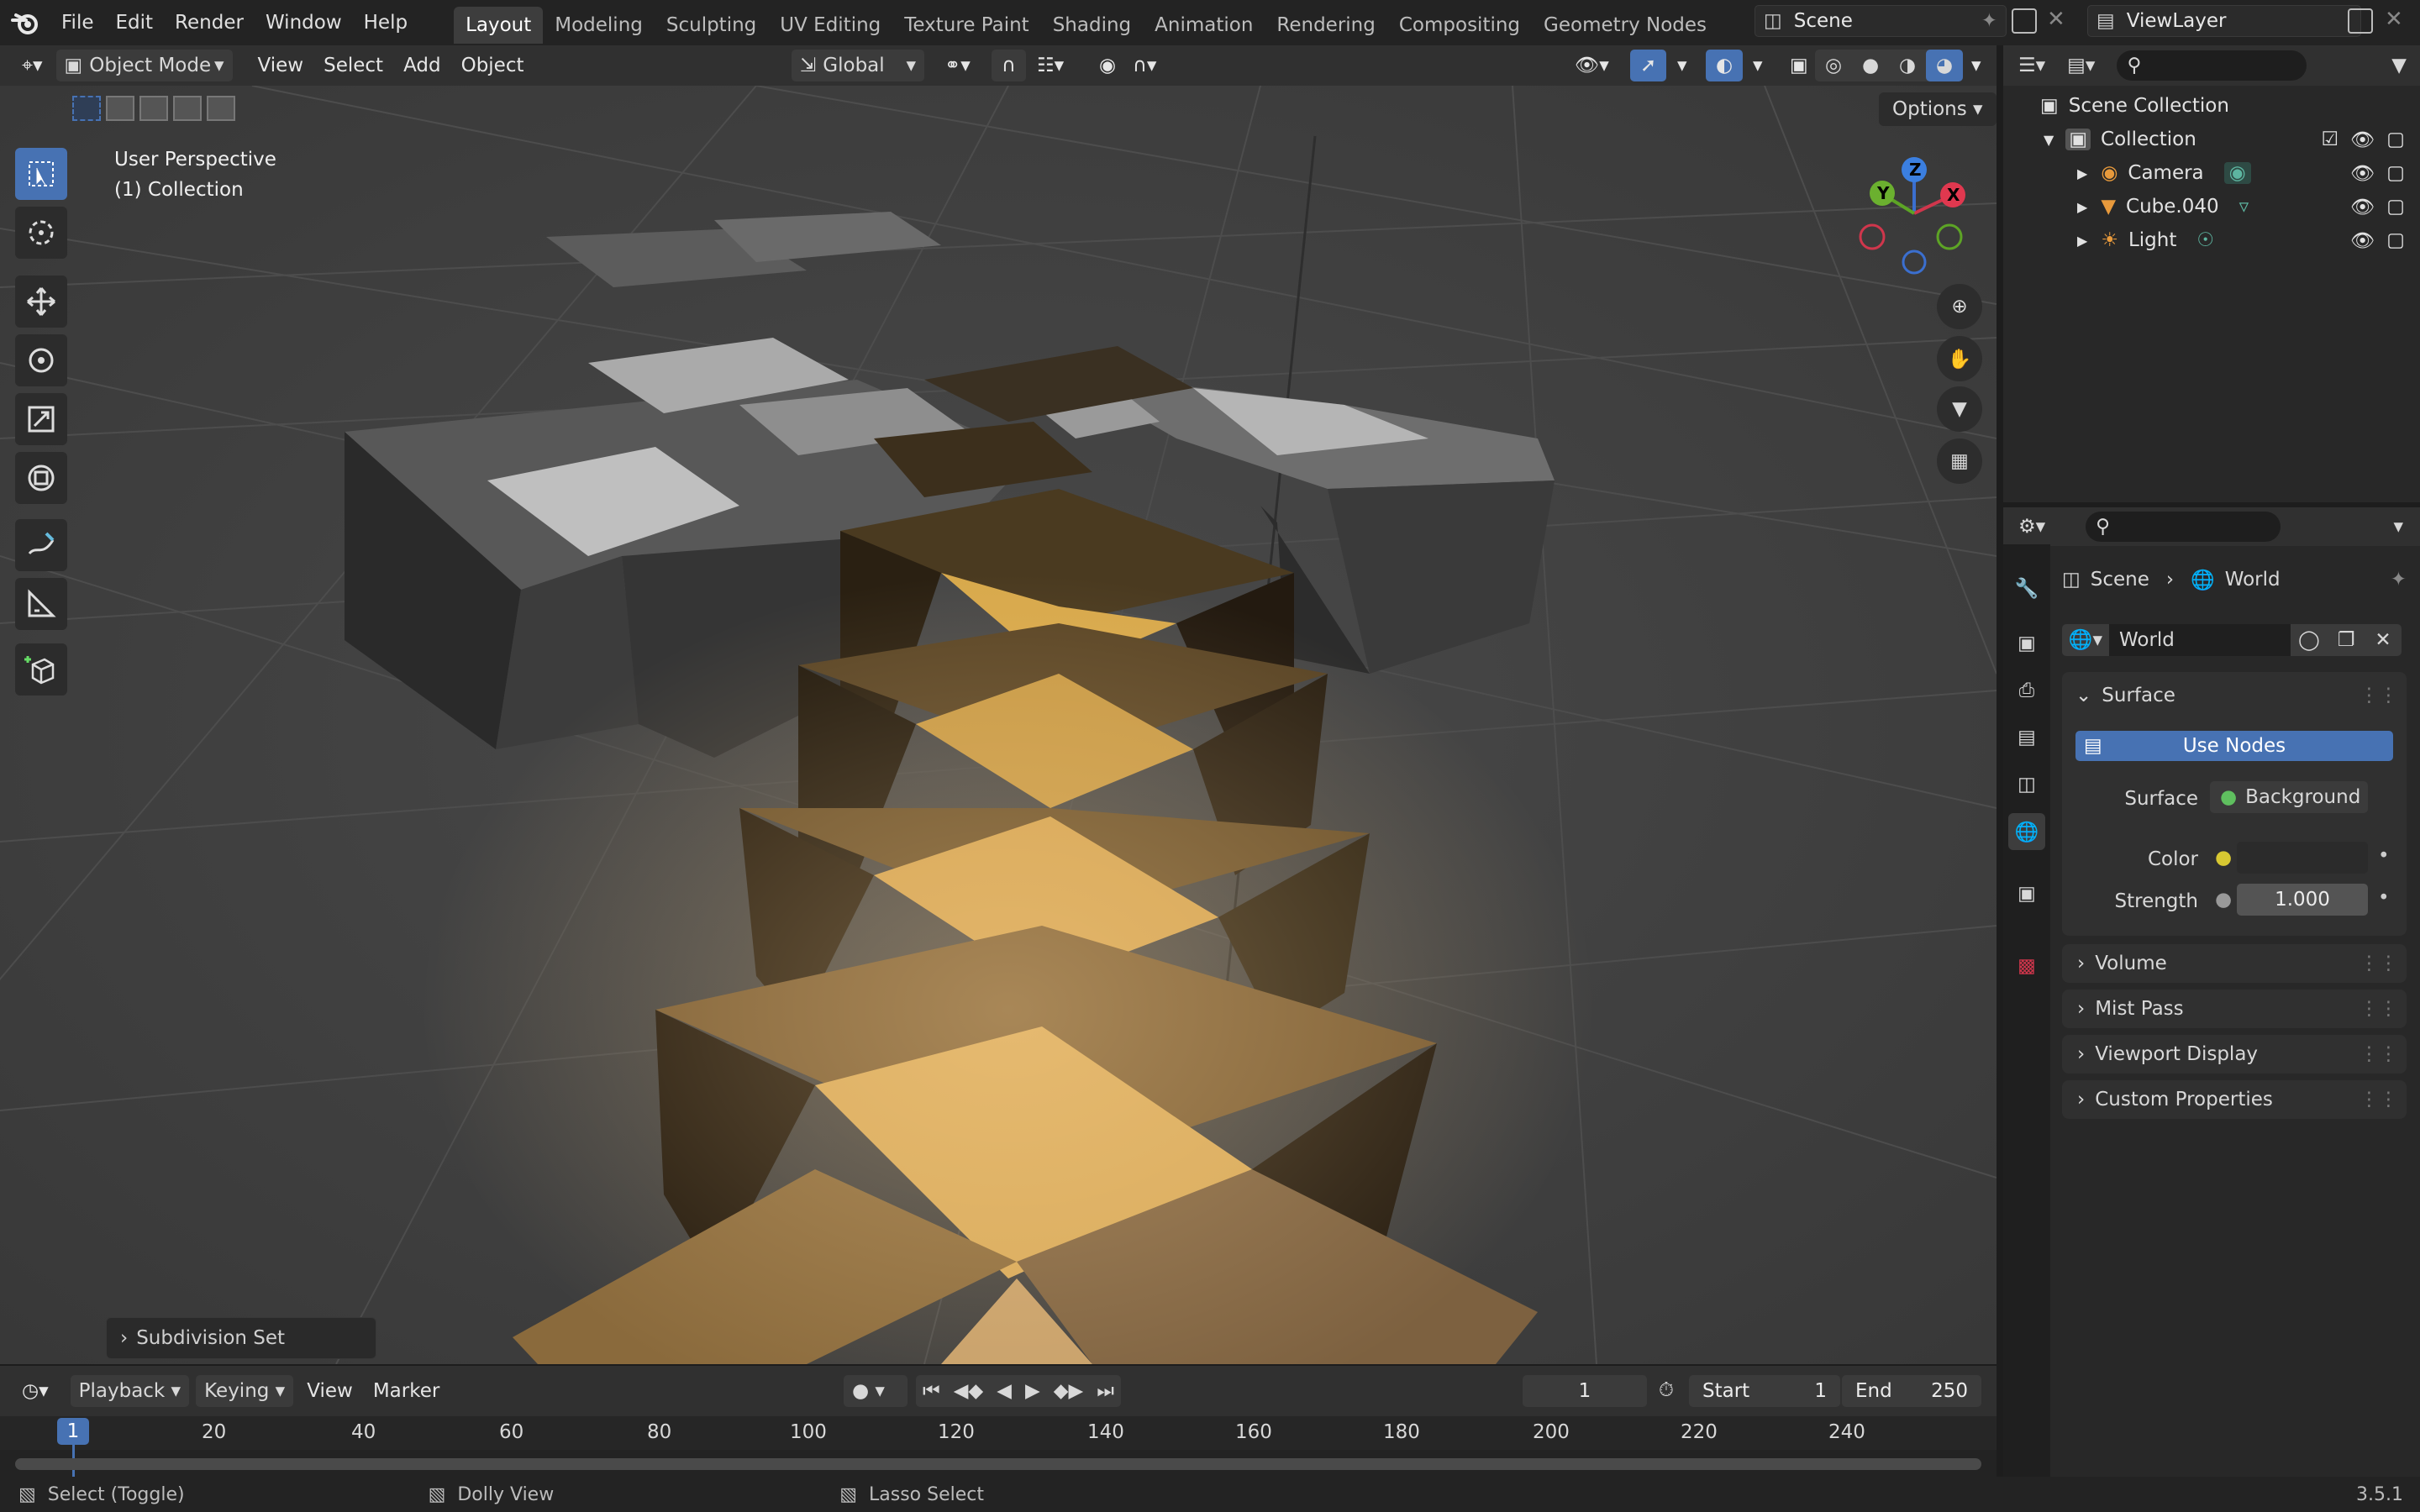 The height and width of the screenshot is (1512, 2420). Describe the element at coordinates (493, 65) in the screenshot. I see `menu-object: Object` at that location.